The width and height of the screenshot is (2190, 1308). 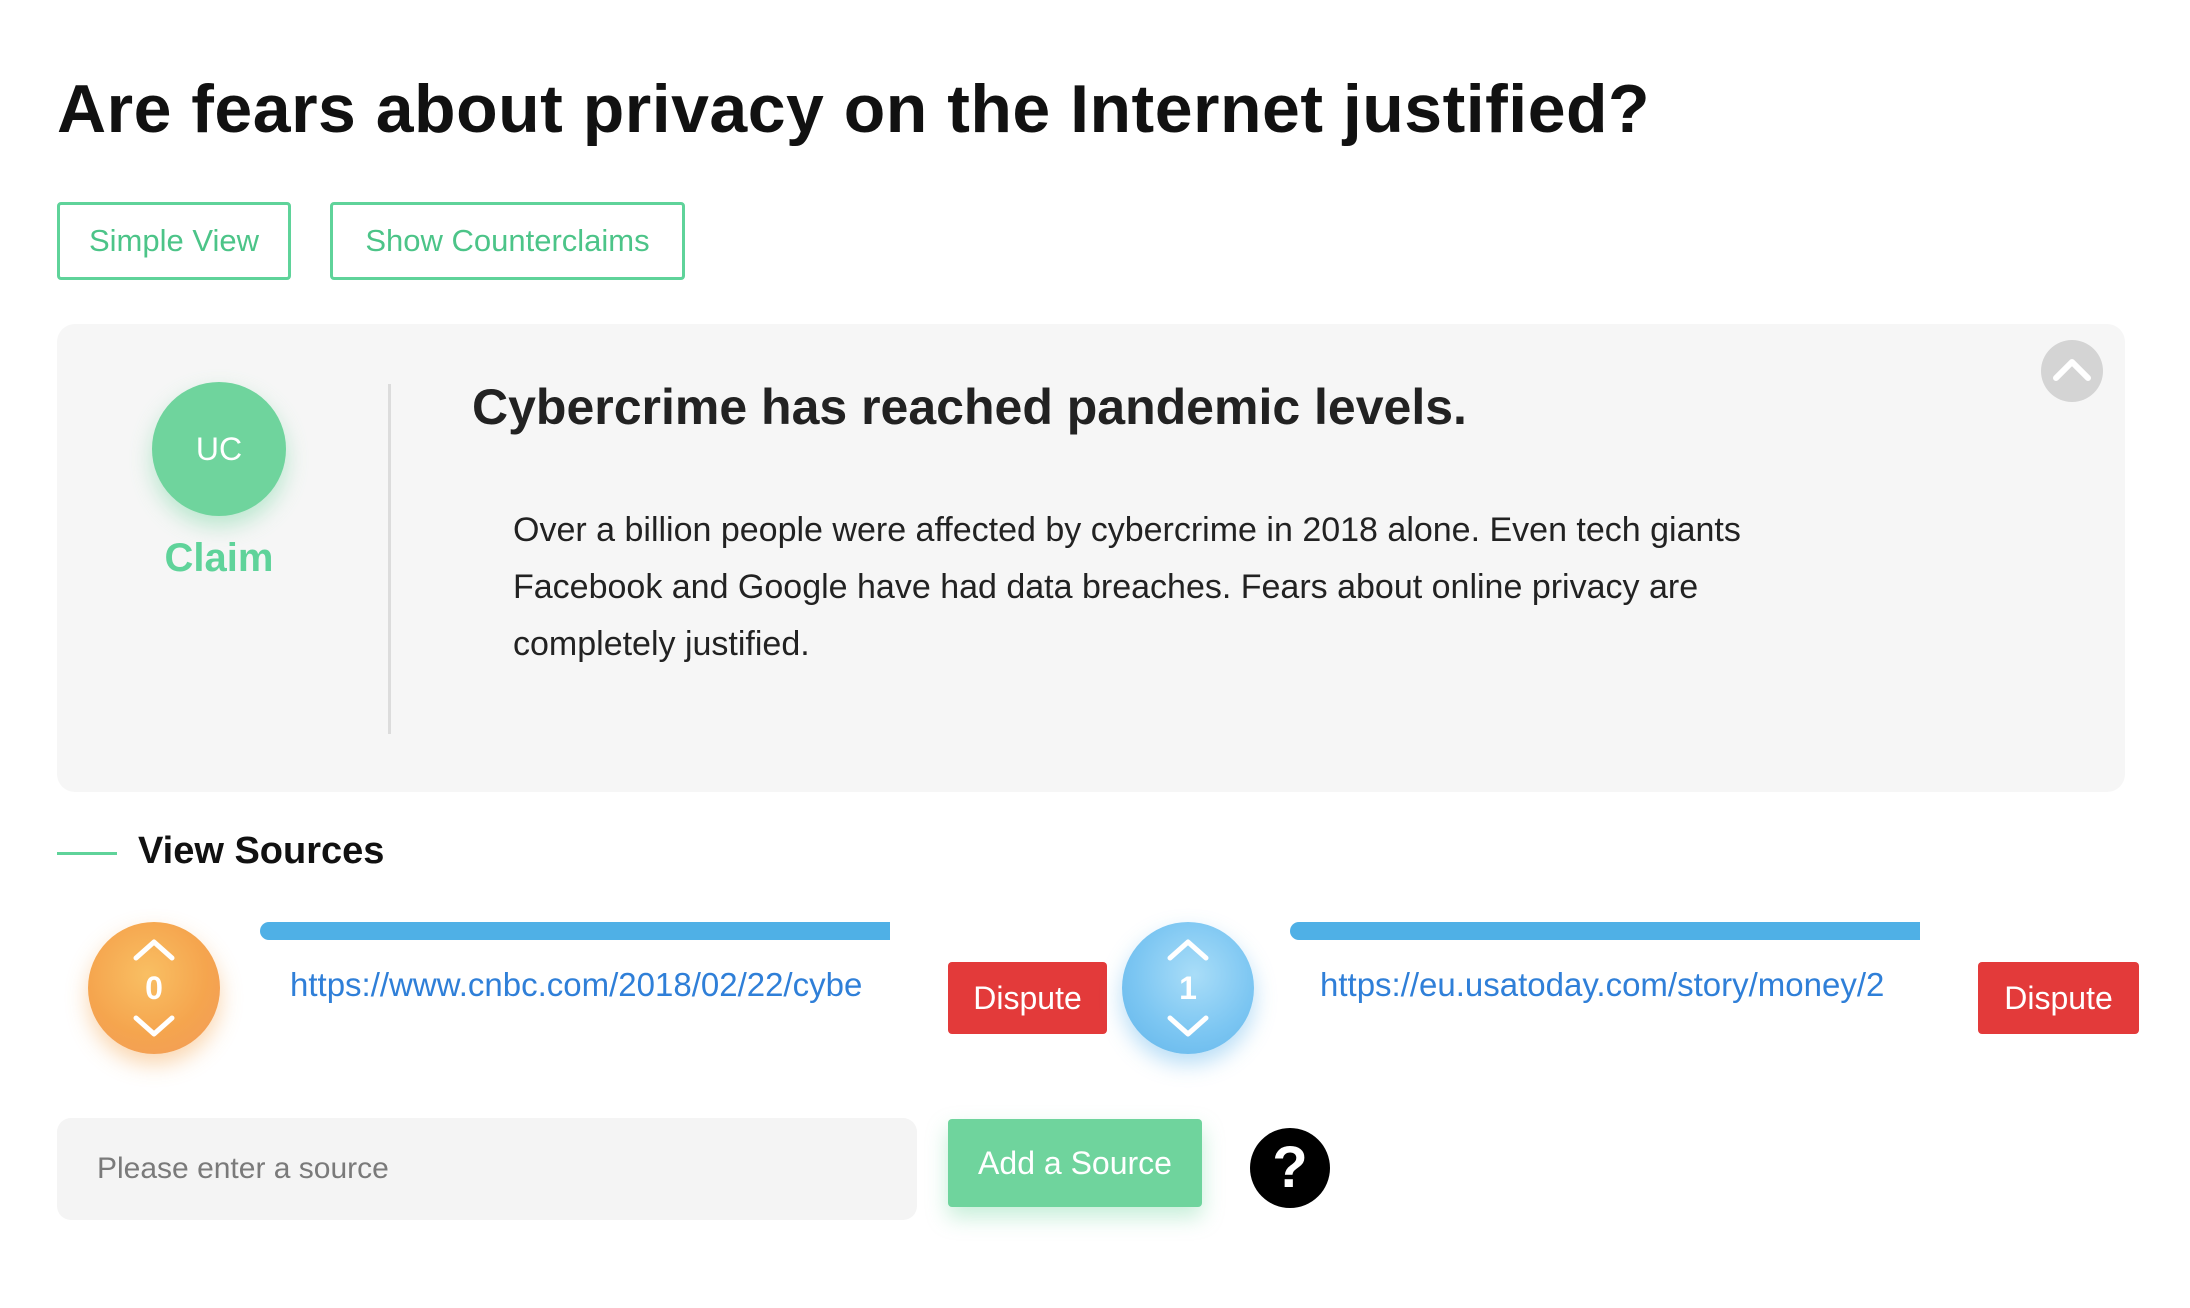 I want to click on vote-count: 0, so click(x=154, y=988).